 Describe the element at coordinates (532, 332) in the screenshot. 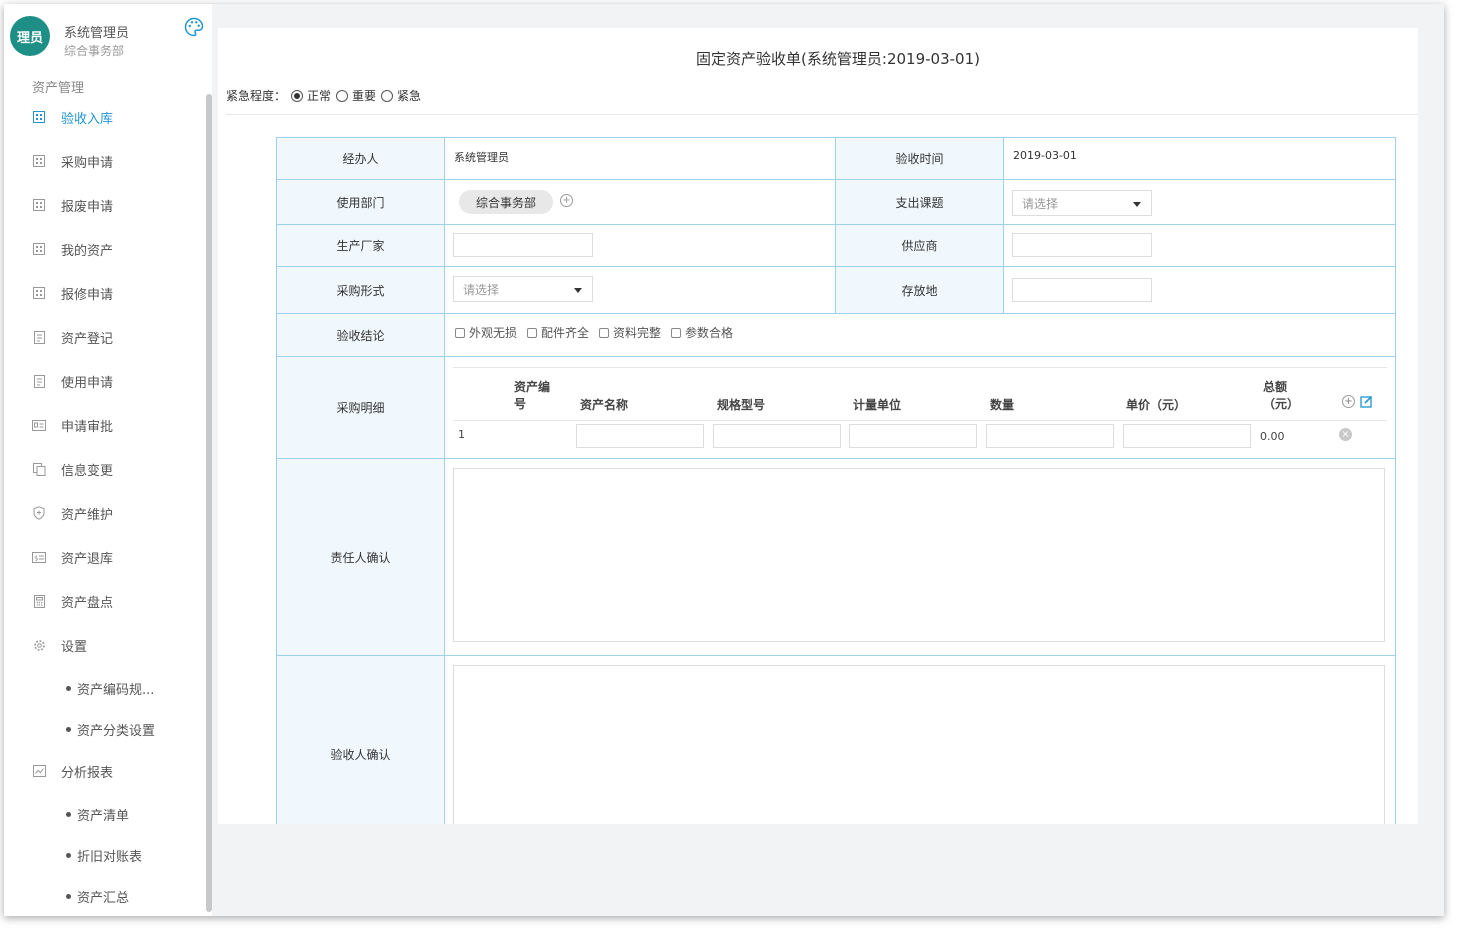

I see `checkbox-accessories` at that location.